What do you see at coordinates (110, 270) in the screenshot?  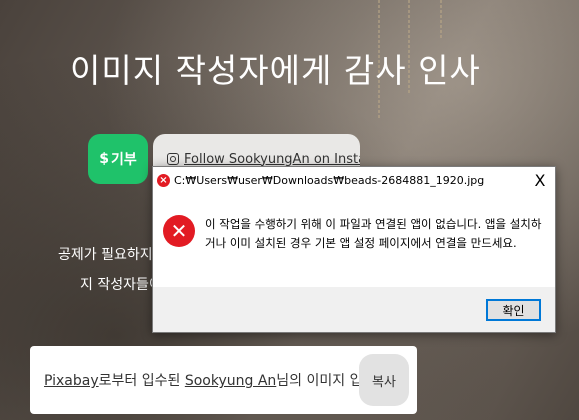 I see `partial-description: 공제가 필요하지 지 작성자들이` at bounding box center [110, 270].